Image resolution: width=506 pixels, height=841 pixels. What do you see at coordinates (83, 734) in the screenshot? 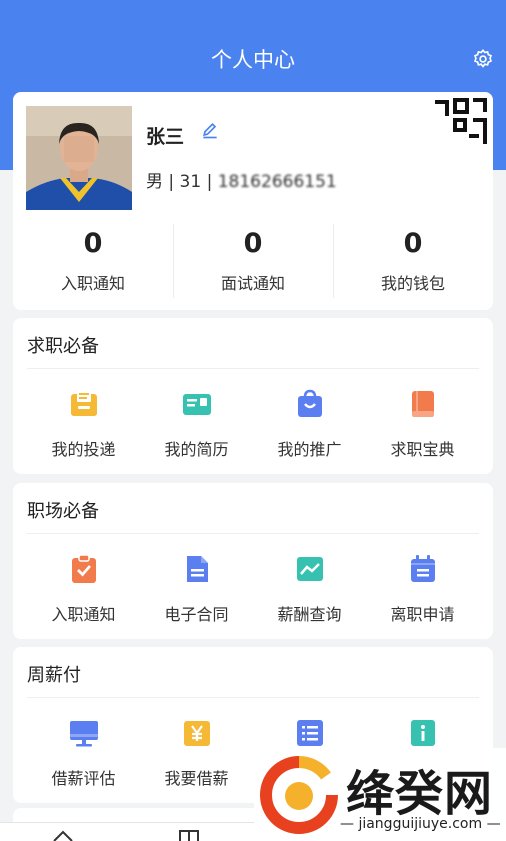
I see `monitor-icon` at bounding box center [83, 734].